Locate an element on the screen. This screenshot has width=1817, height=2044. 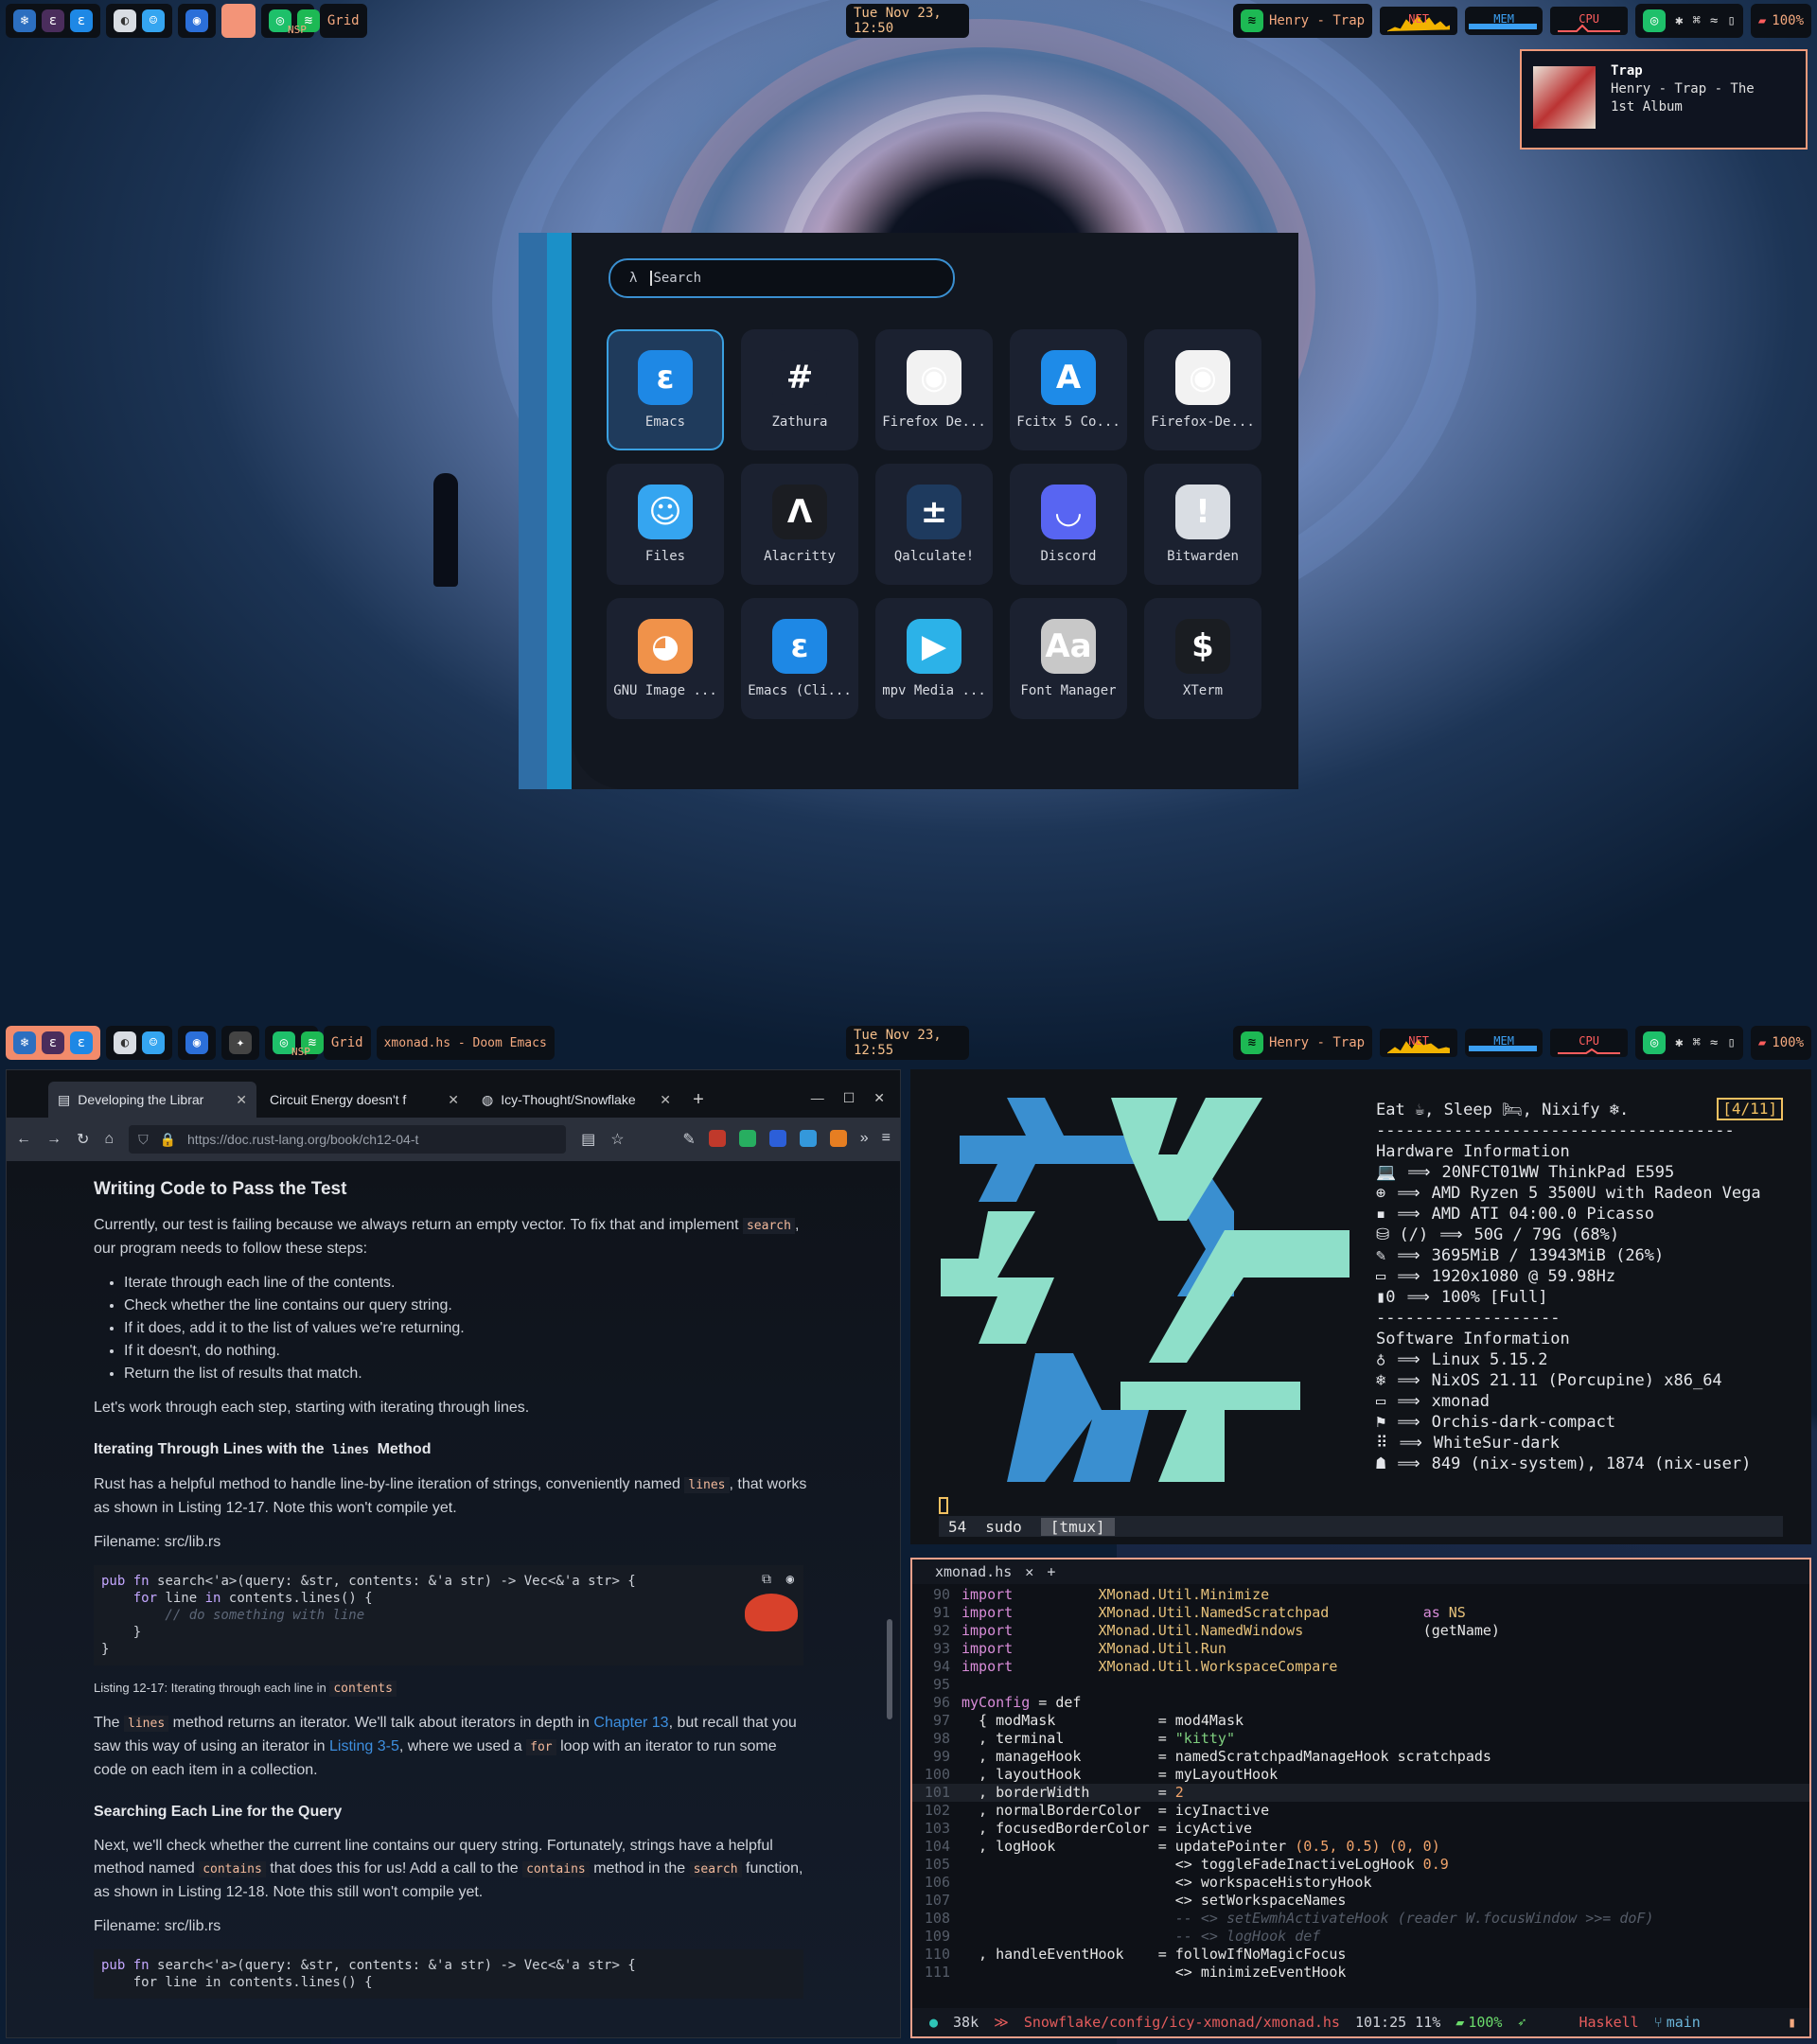
workspace-1-active: ❄ ε ε is located at coordinates (53, 1043).